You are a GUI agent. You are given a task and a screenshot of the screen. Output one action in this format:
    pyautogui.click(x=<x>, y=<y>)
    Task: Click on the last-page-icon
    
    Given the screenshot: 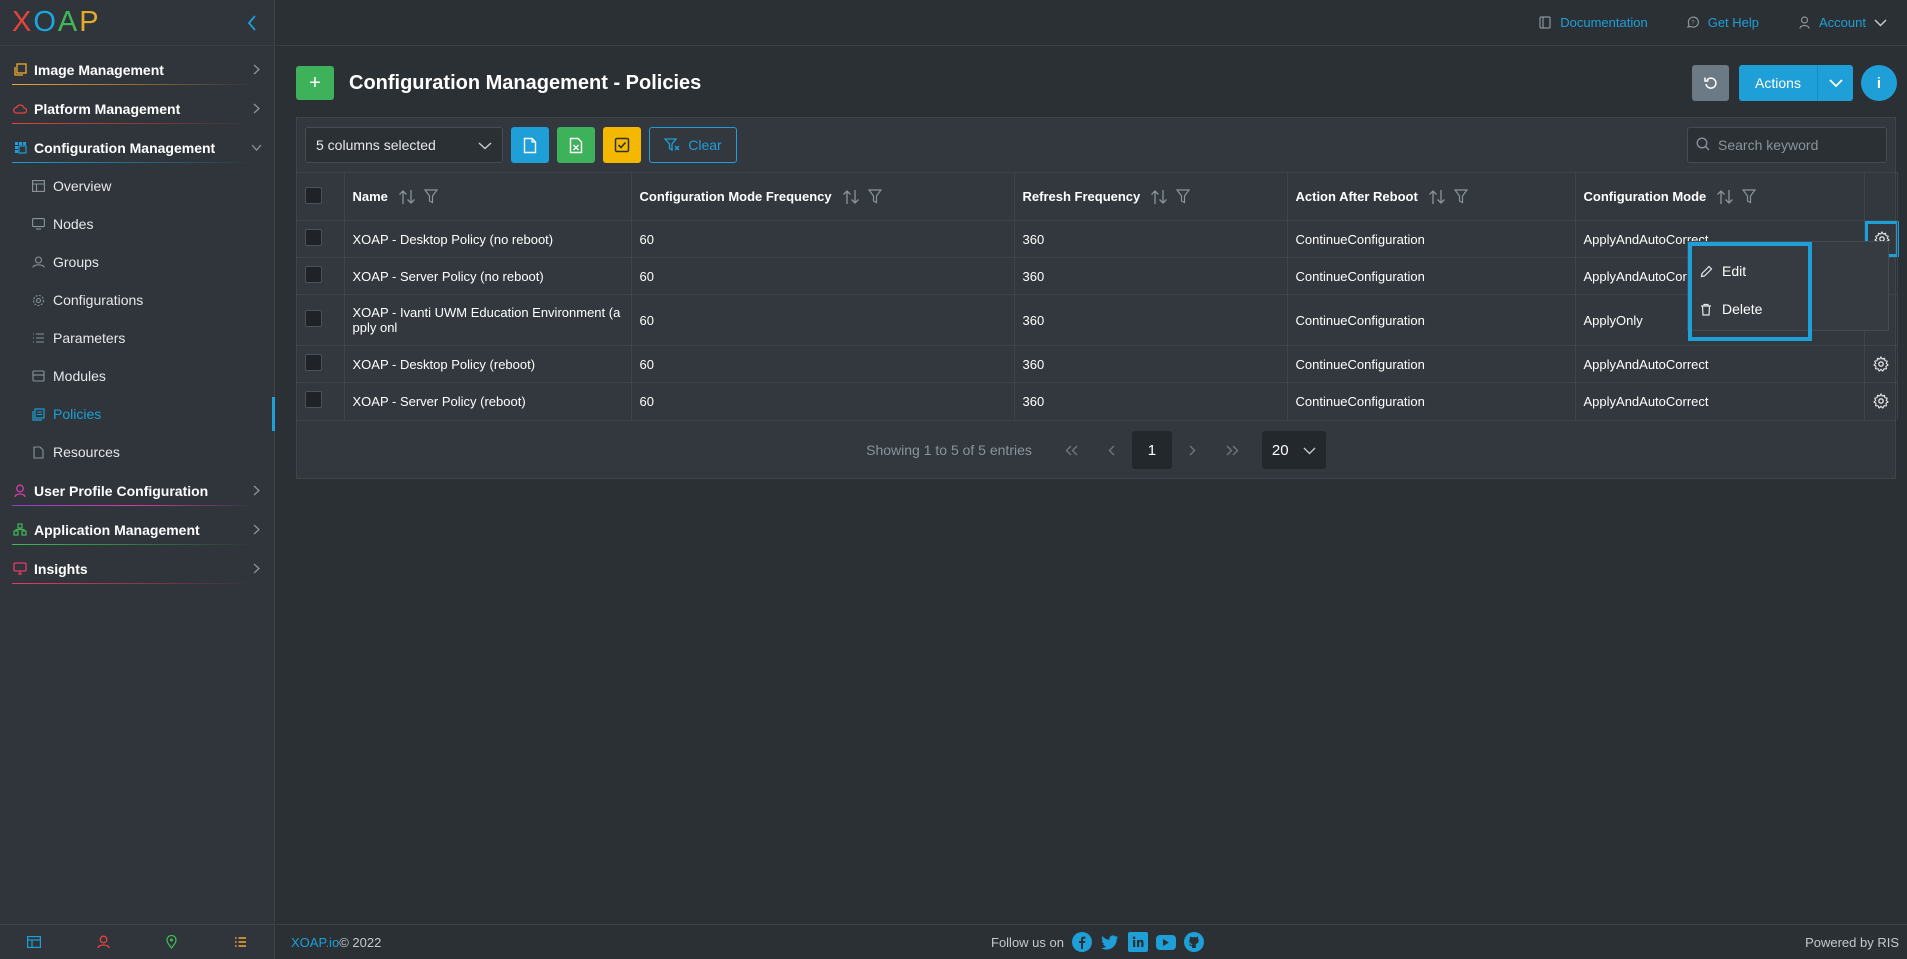 What is the action you would take?
    pyautogui.click(x=1232, y=450)
    